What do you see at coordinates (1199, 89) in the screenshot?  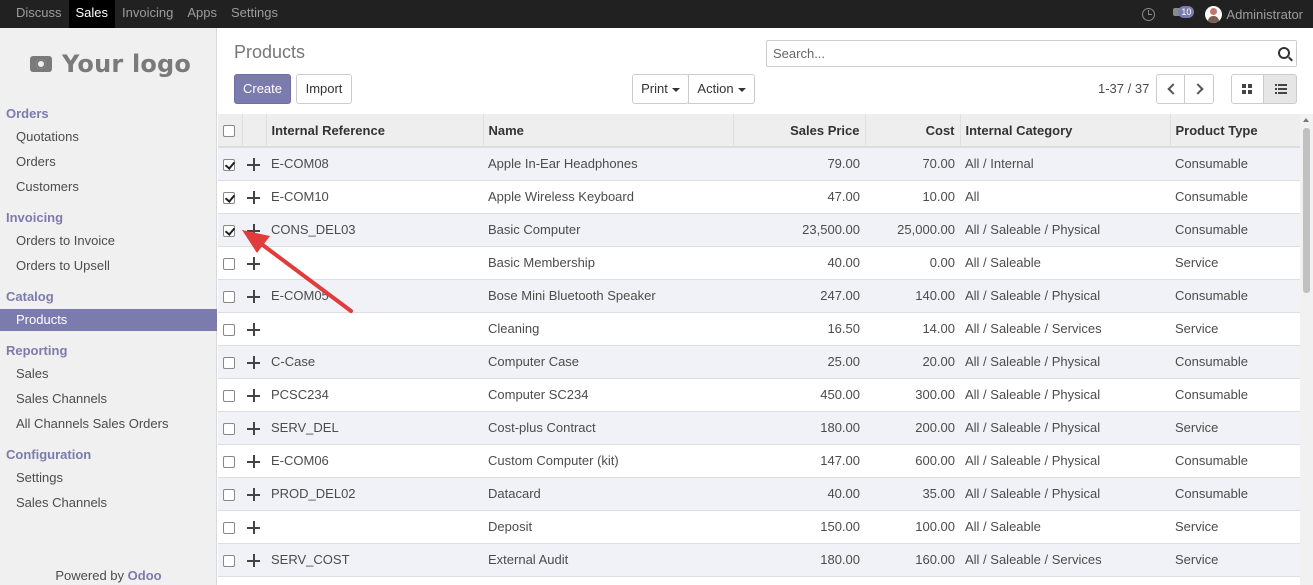 I see `pager-next-button` at bounding box center [1199, 89].